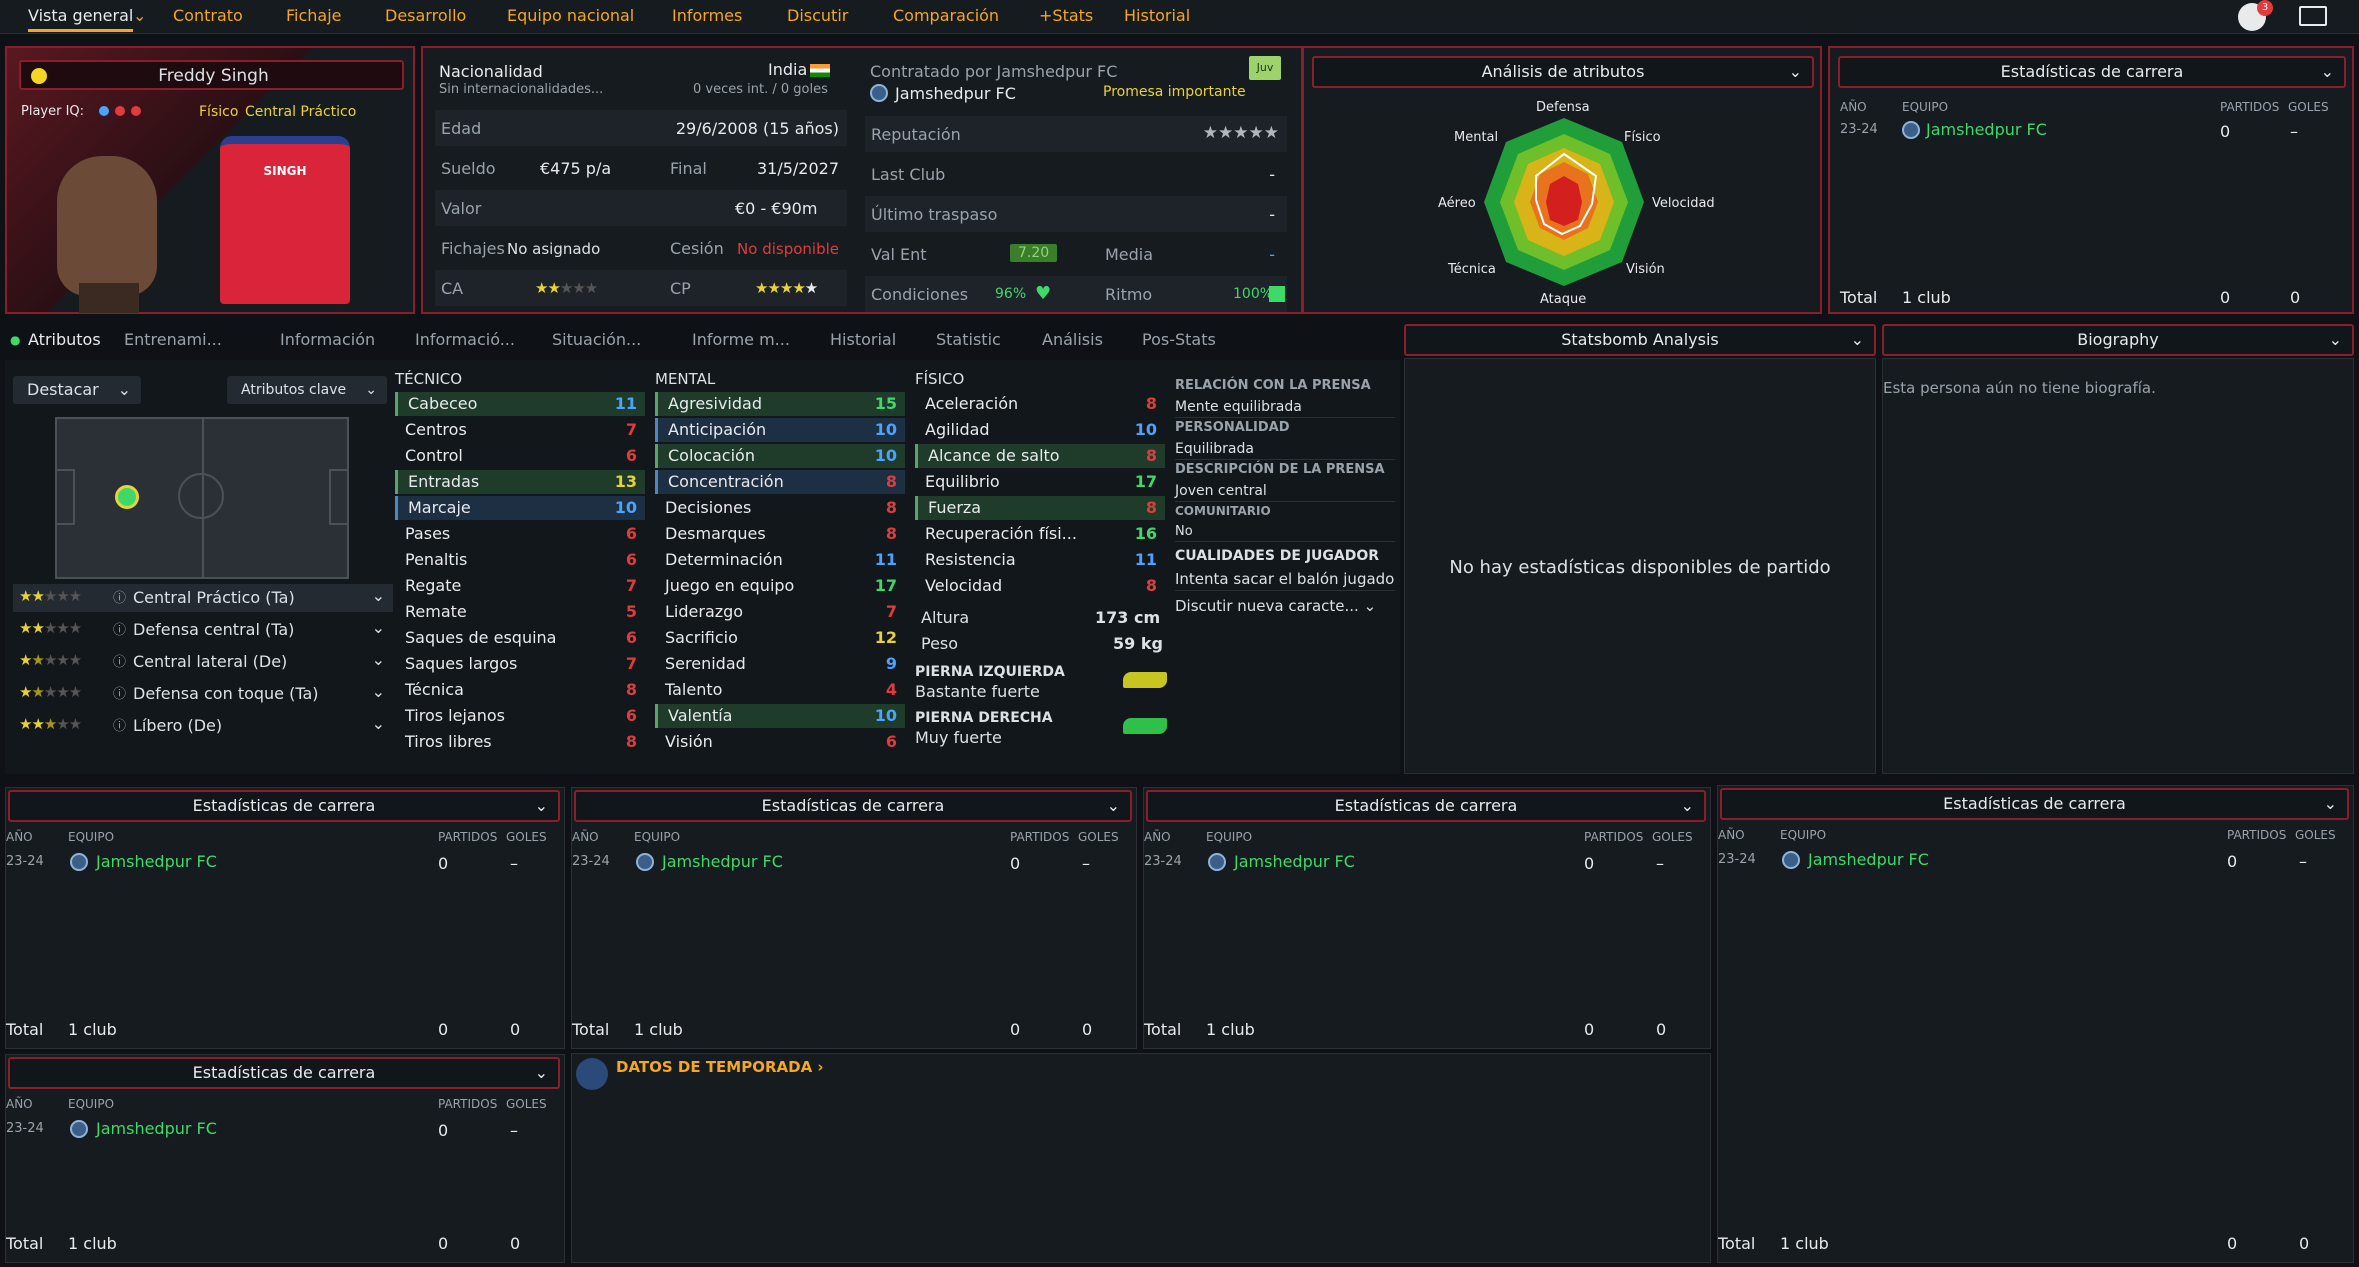 This screenshot has height=1267, width=2359. What do you see at coordinates (720, 1067) in the screenshot?
I see `season-data-link: DATOS DE TEMPORADA ›` at bounding box center [720, 1067].